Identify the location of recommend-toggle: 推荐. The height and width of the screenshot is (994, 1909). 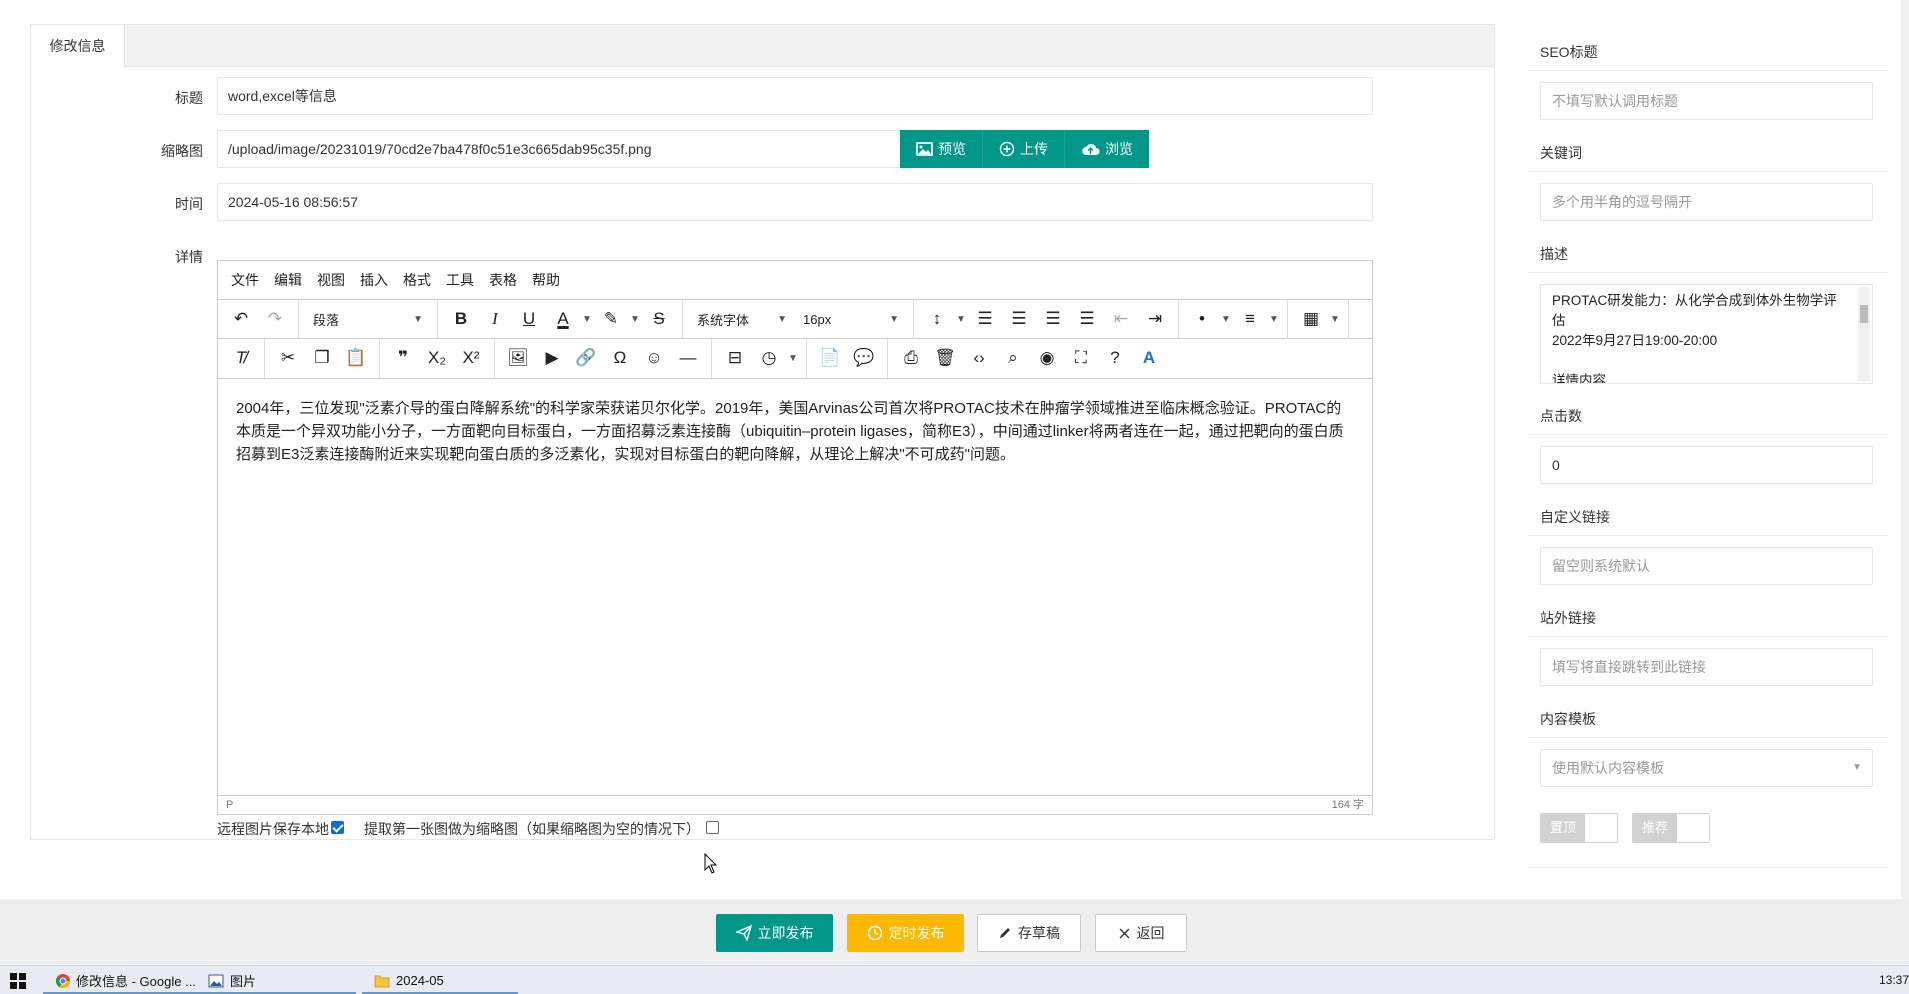
(1671, 828).